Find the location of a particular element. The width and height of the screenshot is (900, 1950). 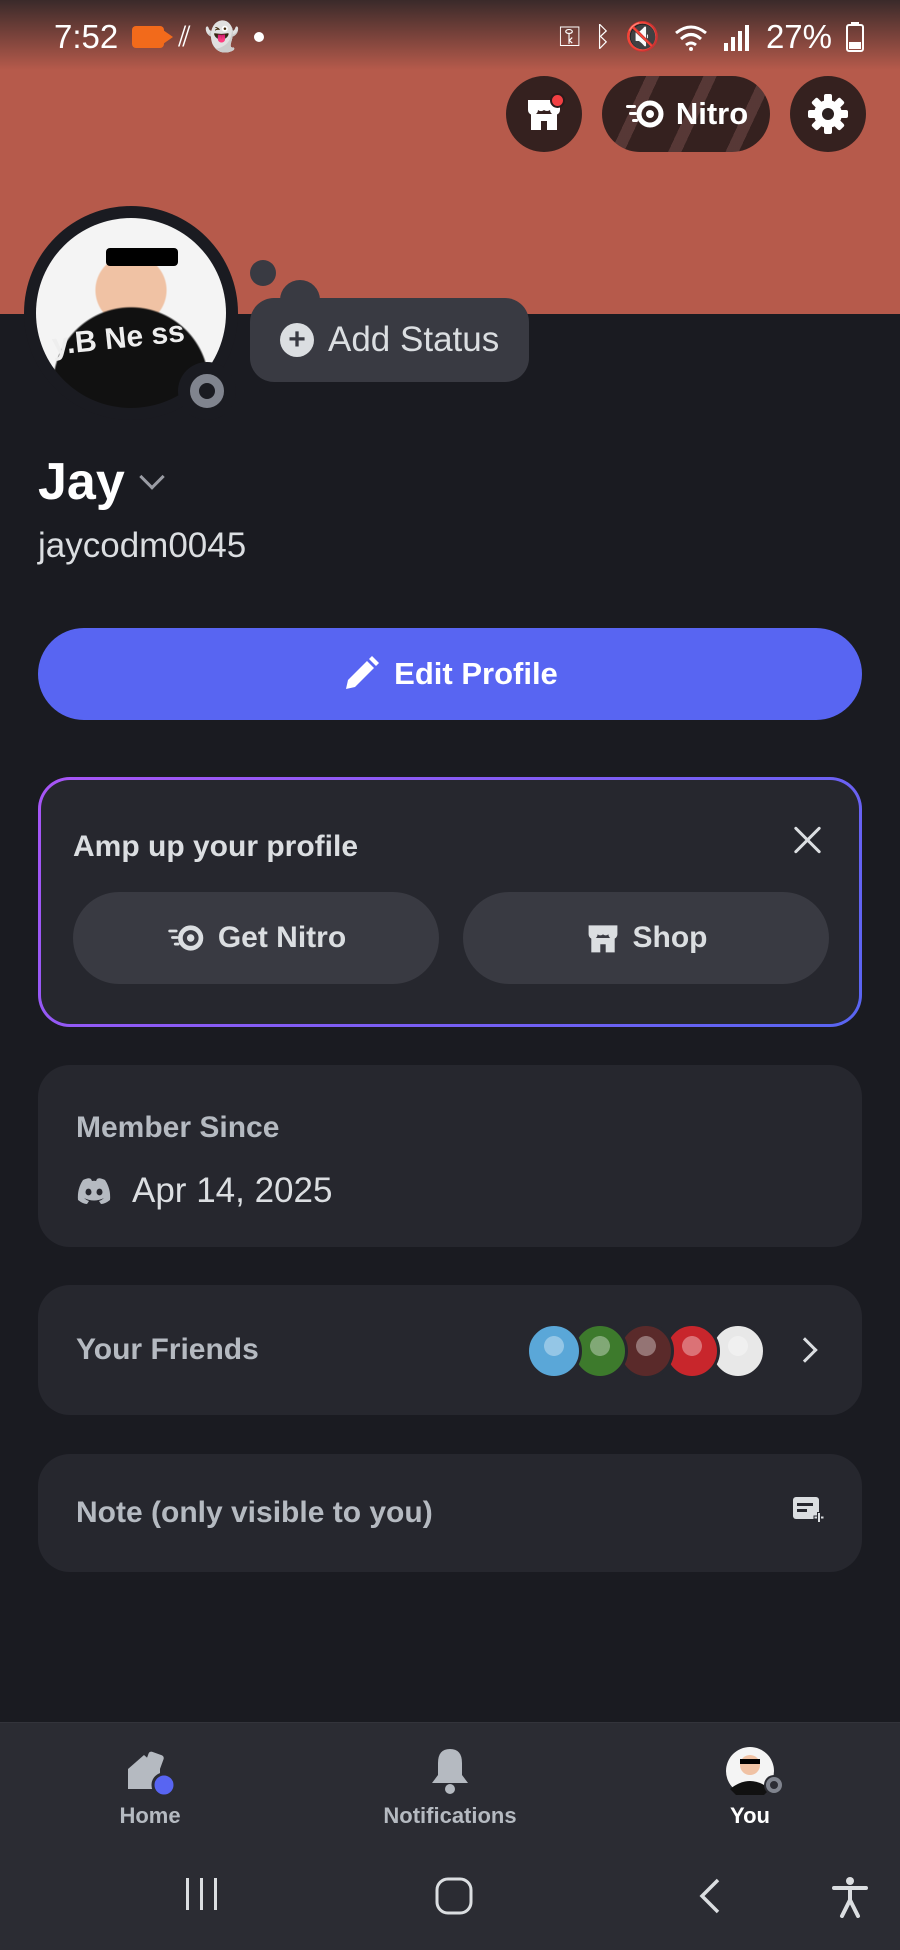

chevron-down-icon is located at coordinates (152, 477).